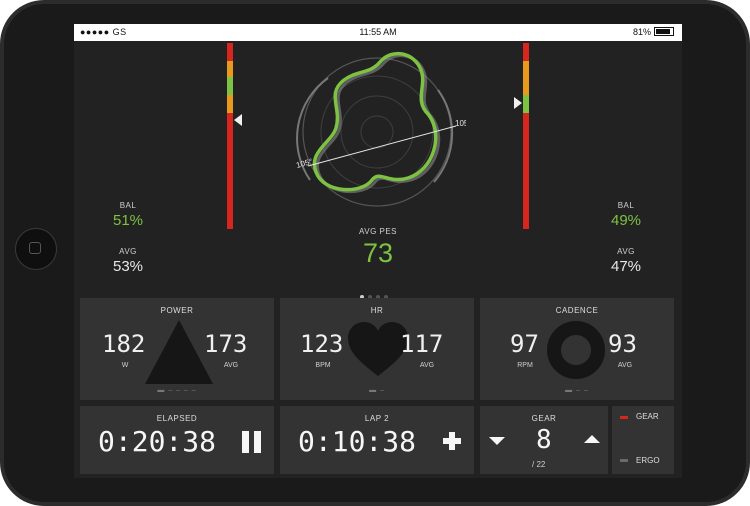  I want to click on cadence-unit: RPM, so click(525, 365).